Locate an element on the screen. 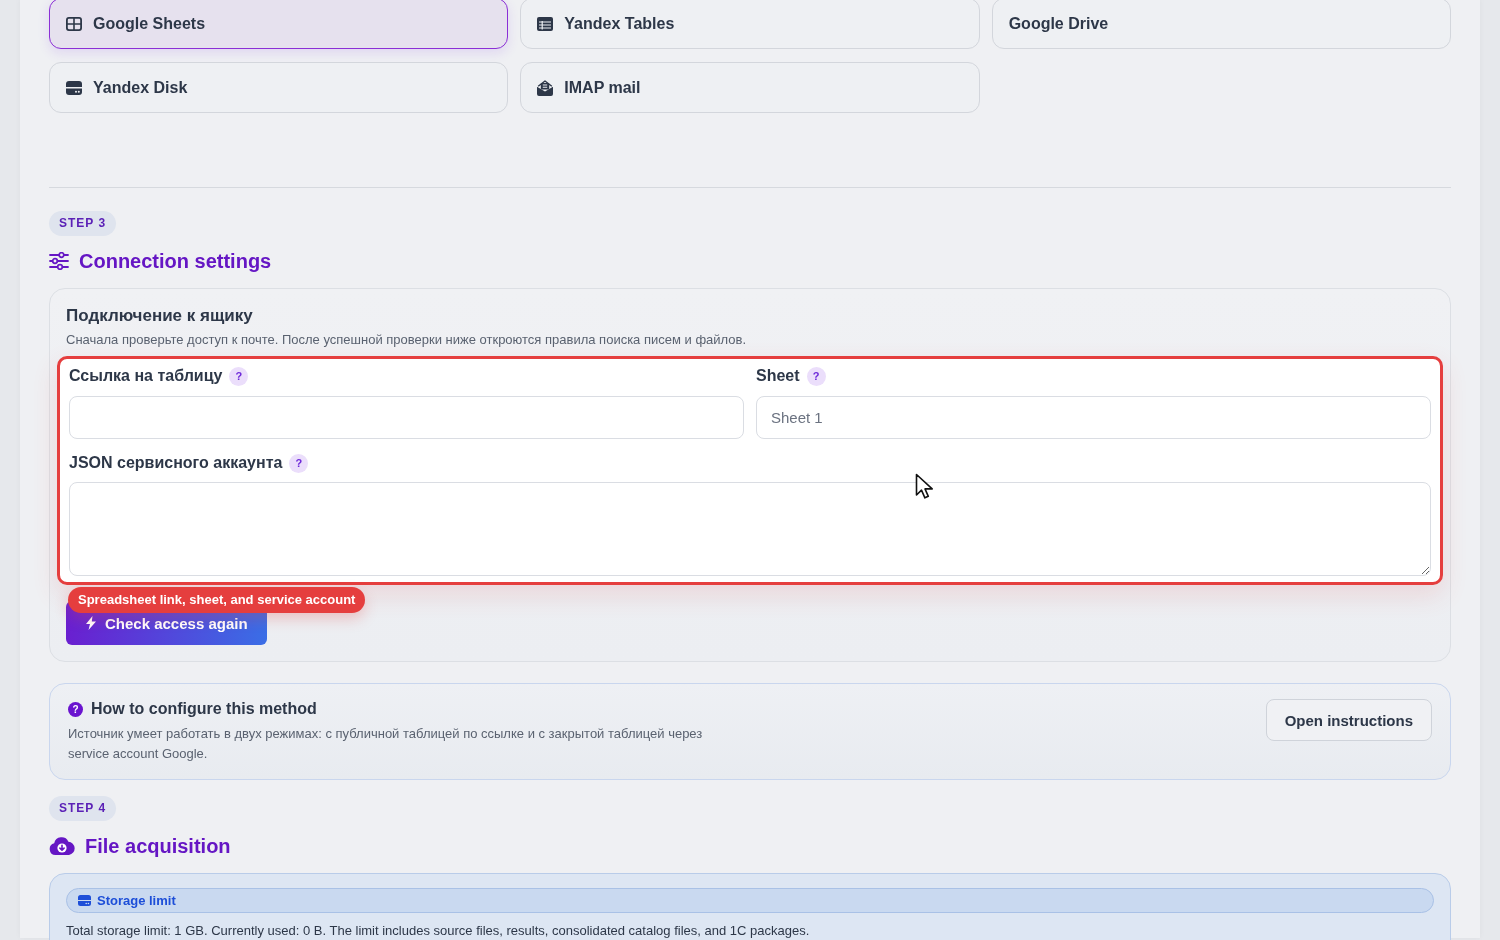 This screenshot has height=940, width=1500. lightning-icon is located at coordinates (91, 623).